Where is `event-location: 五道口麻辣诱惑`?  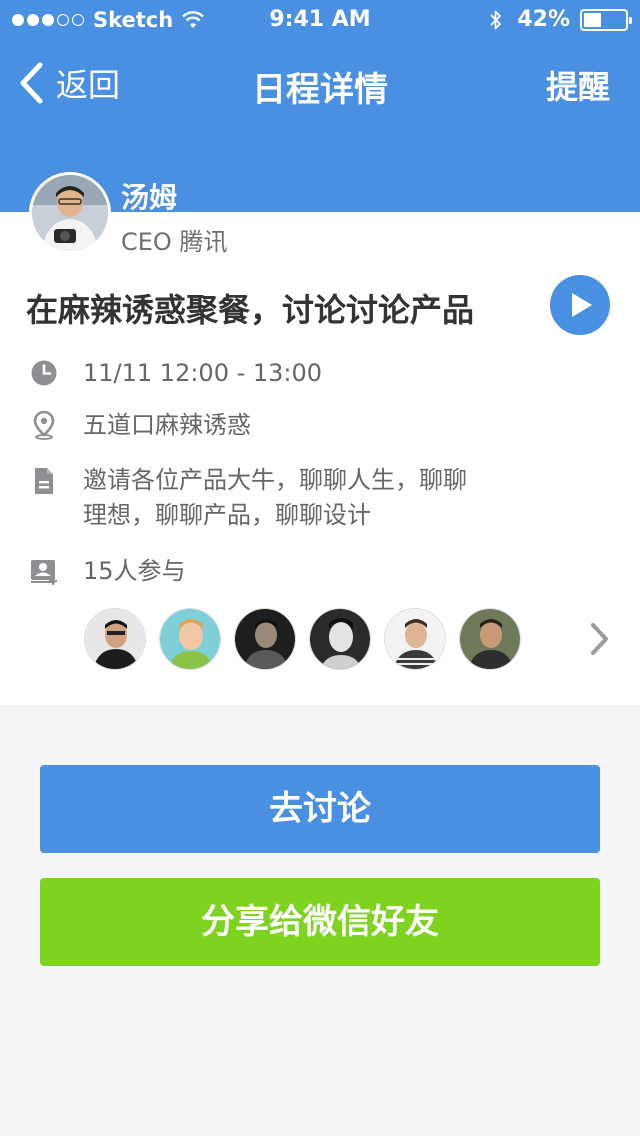 event-location: 五道口麻辣诱惑 is located at coordinates (167, 425).